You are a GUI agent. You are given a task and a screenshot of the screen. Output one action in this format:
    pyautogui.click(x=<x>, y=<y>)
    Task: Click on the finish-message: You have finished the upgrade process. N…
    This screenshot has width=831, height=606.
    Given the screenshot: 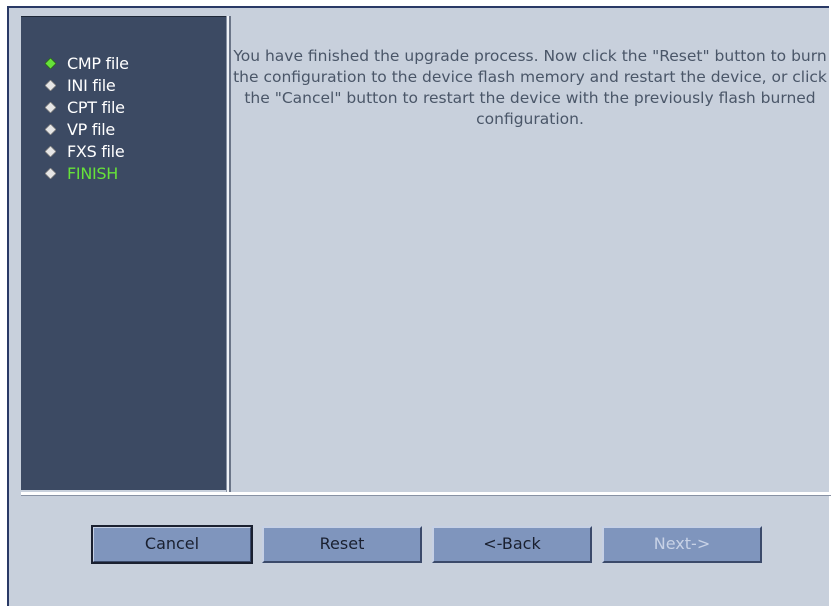 What is the action you would take?
    pyautogui.click(x=530, y=87)
    